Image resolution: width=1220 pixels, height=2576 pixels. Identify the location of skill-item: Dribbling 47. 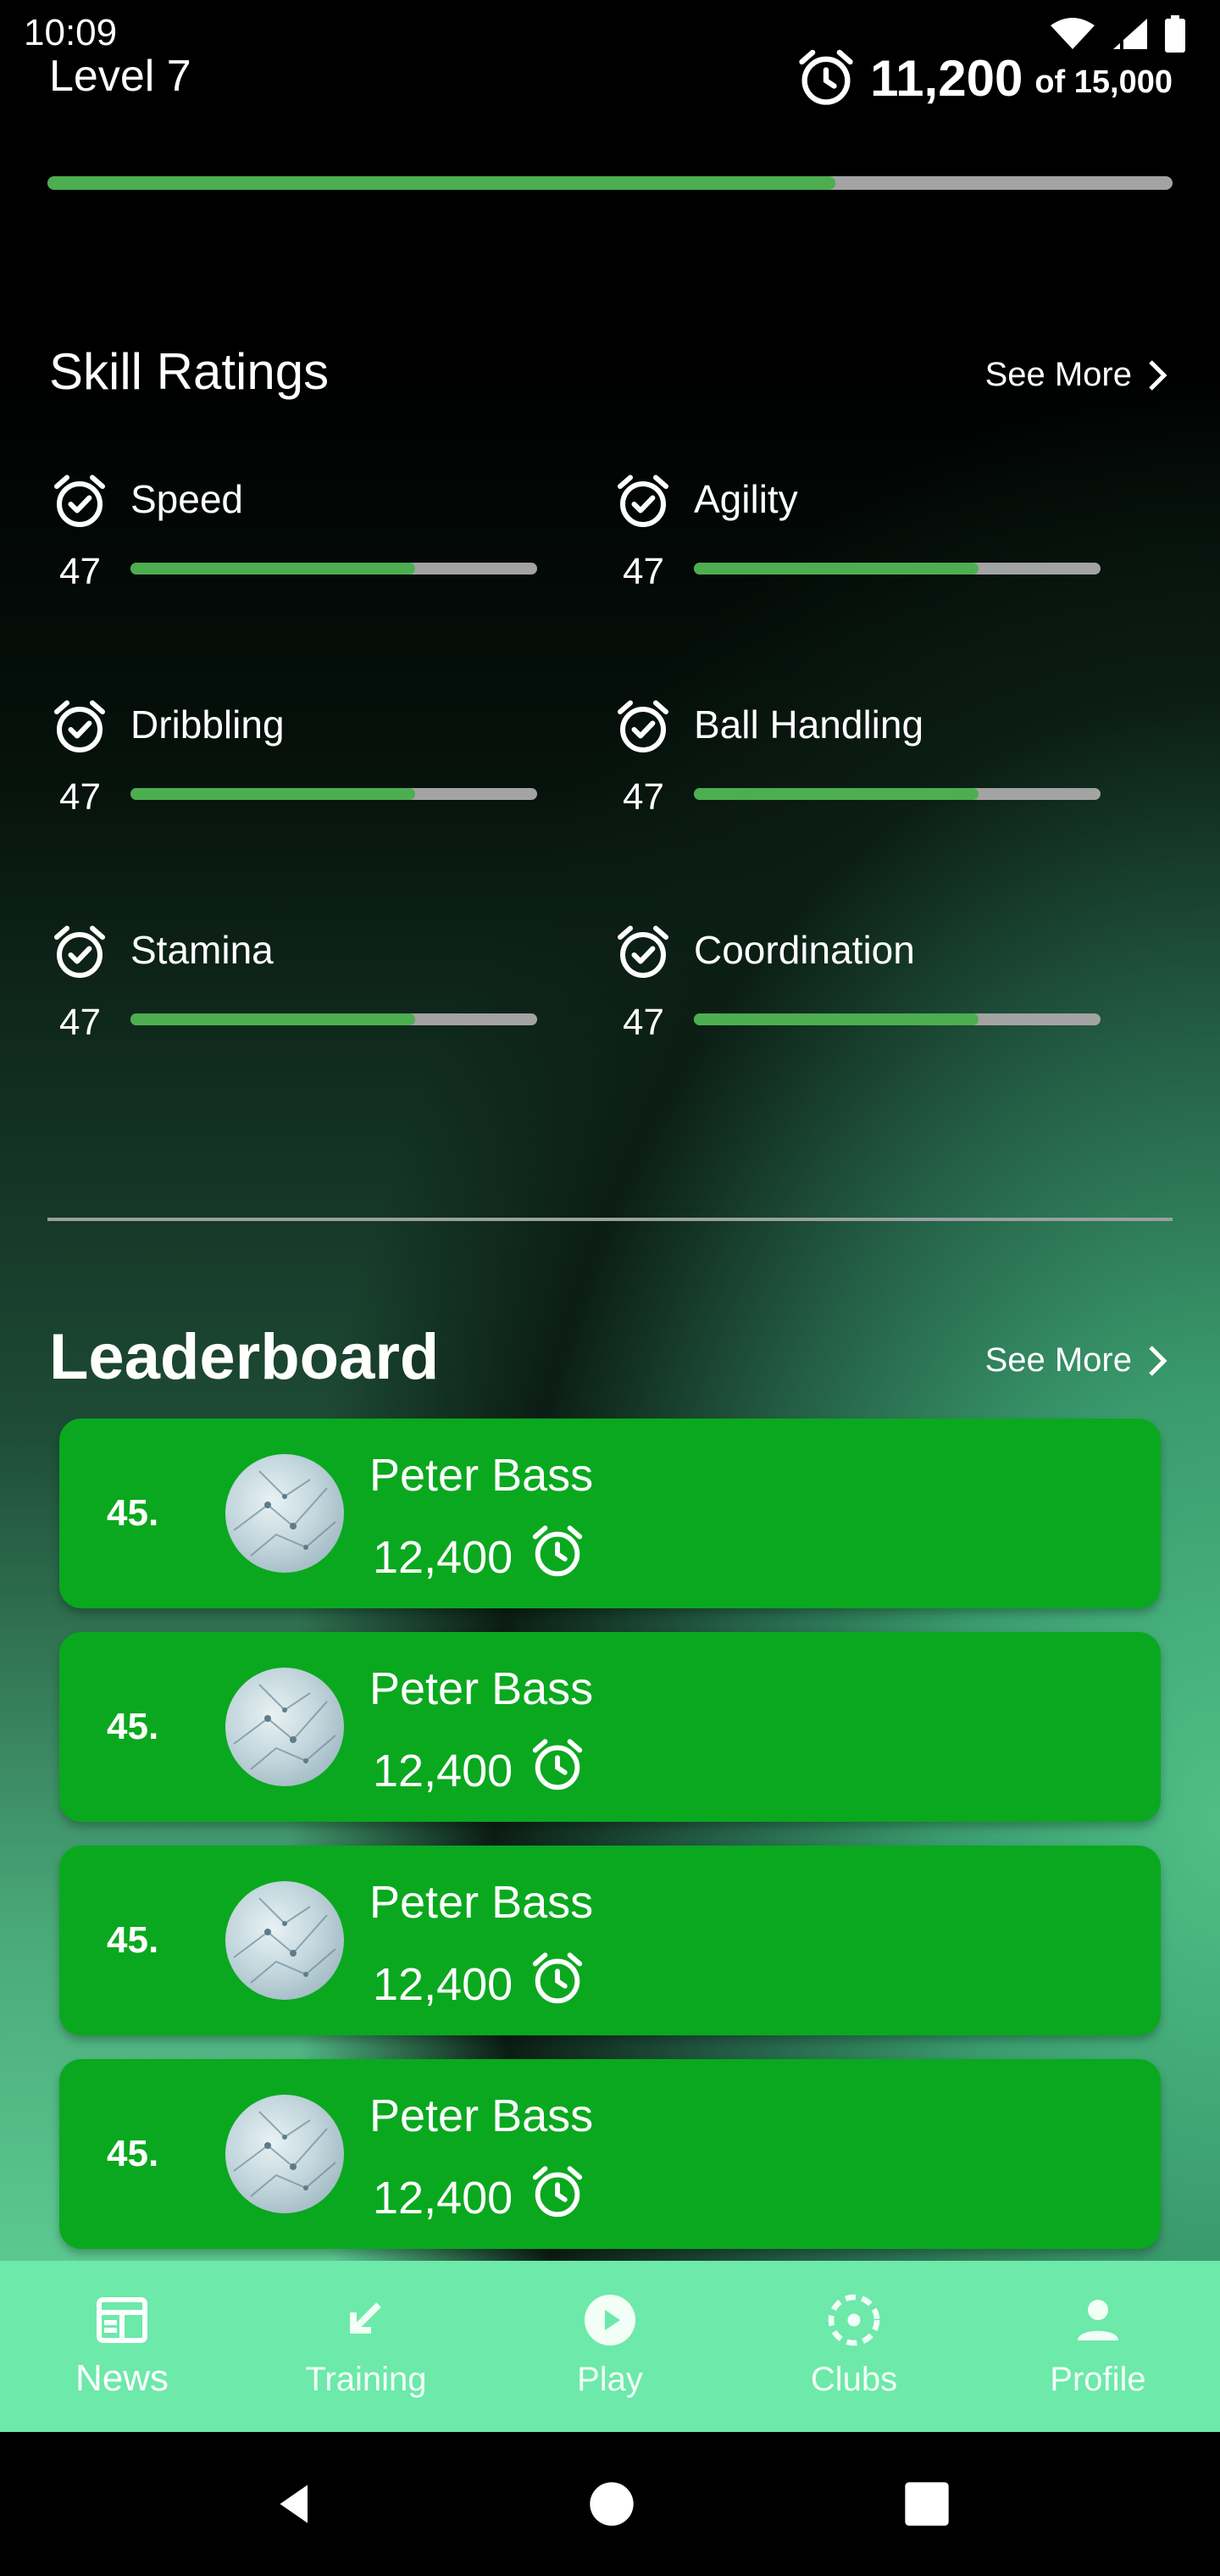
(331, 756).